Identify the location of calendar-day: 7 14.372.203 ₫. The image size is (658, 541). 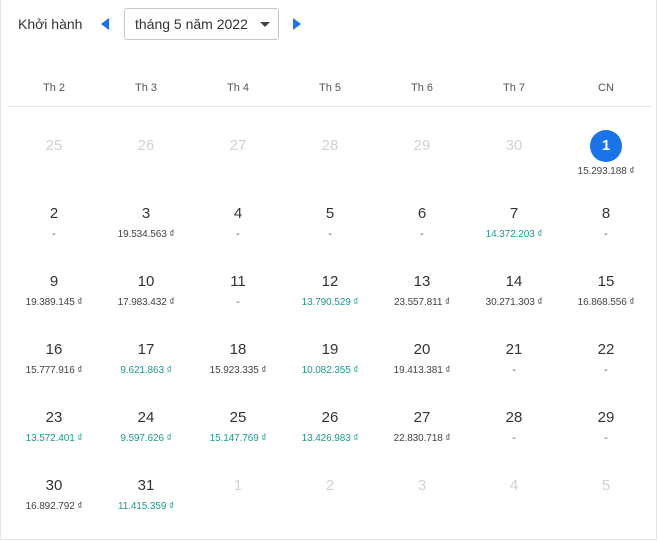
(514, 208).